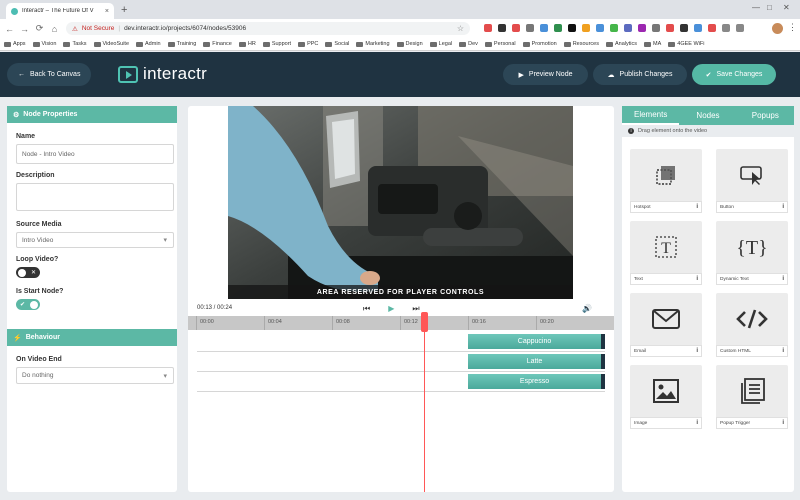  Describe the element at coordinates (28, 304) in the screenshot. I see `start-node-toggle: ✔` at that location.